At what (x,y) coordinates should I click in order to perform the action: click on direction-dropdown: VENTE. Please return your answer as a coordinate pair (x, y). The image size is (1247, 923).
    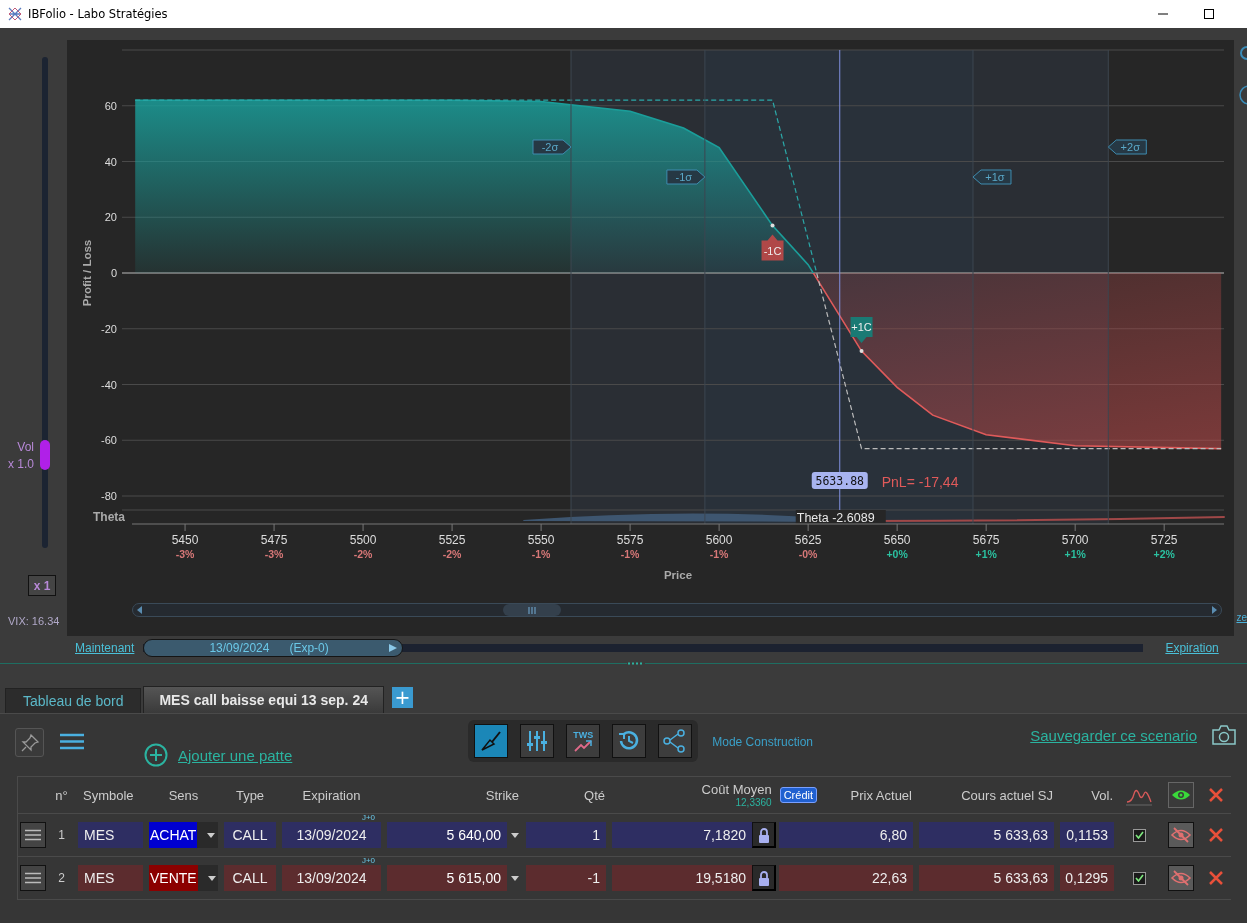
    Looking at the image, I should click on (183, 878).